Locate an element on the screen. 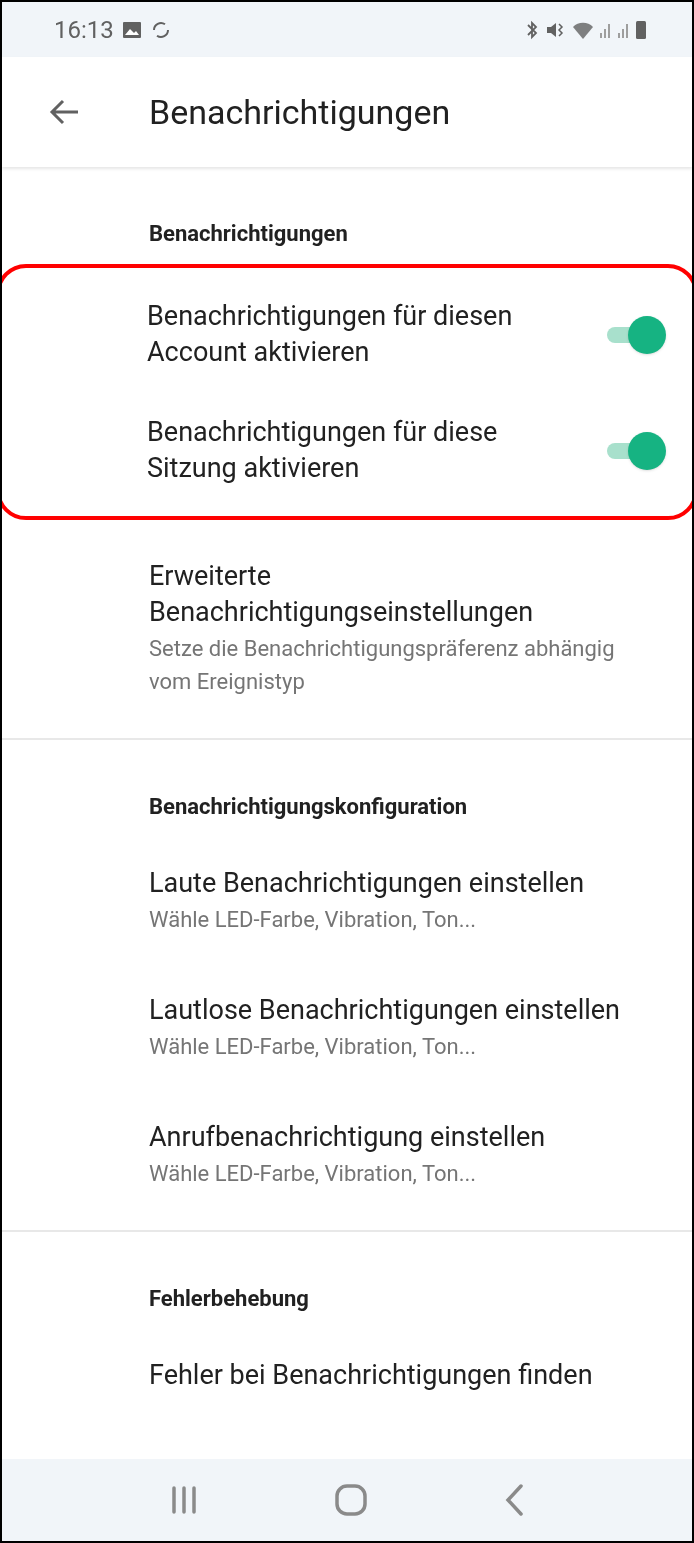 Image resolution: width=694 pixels, height=1543 pixels. setting-title: Lautlose Benachrichtigungen einstellen is located at coordinates (385, 1010).